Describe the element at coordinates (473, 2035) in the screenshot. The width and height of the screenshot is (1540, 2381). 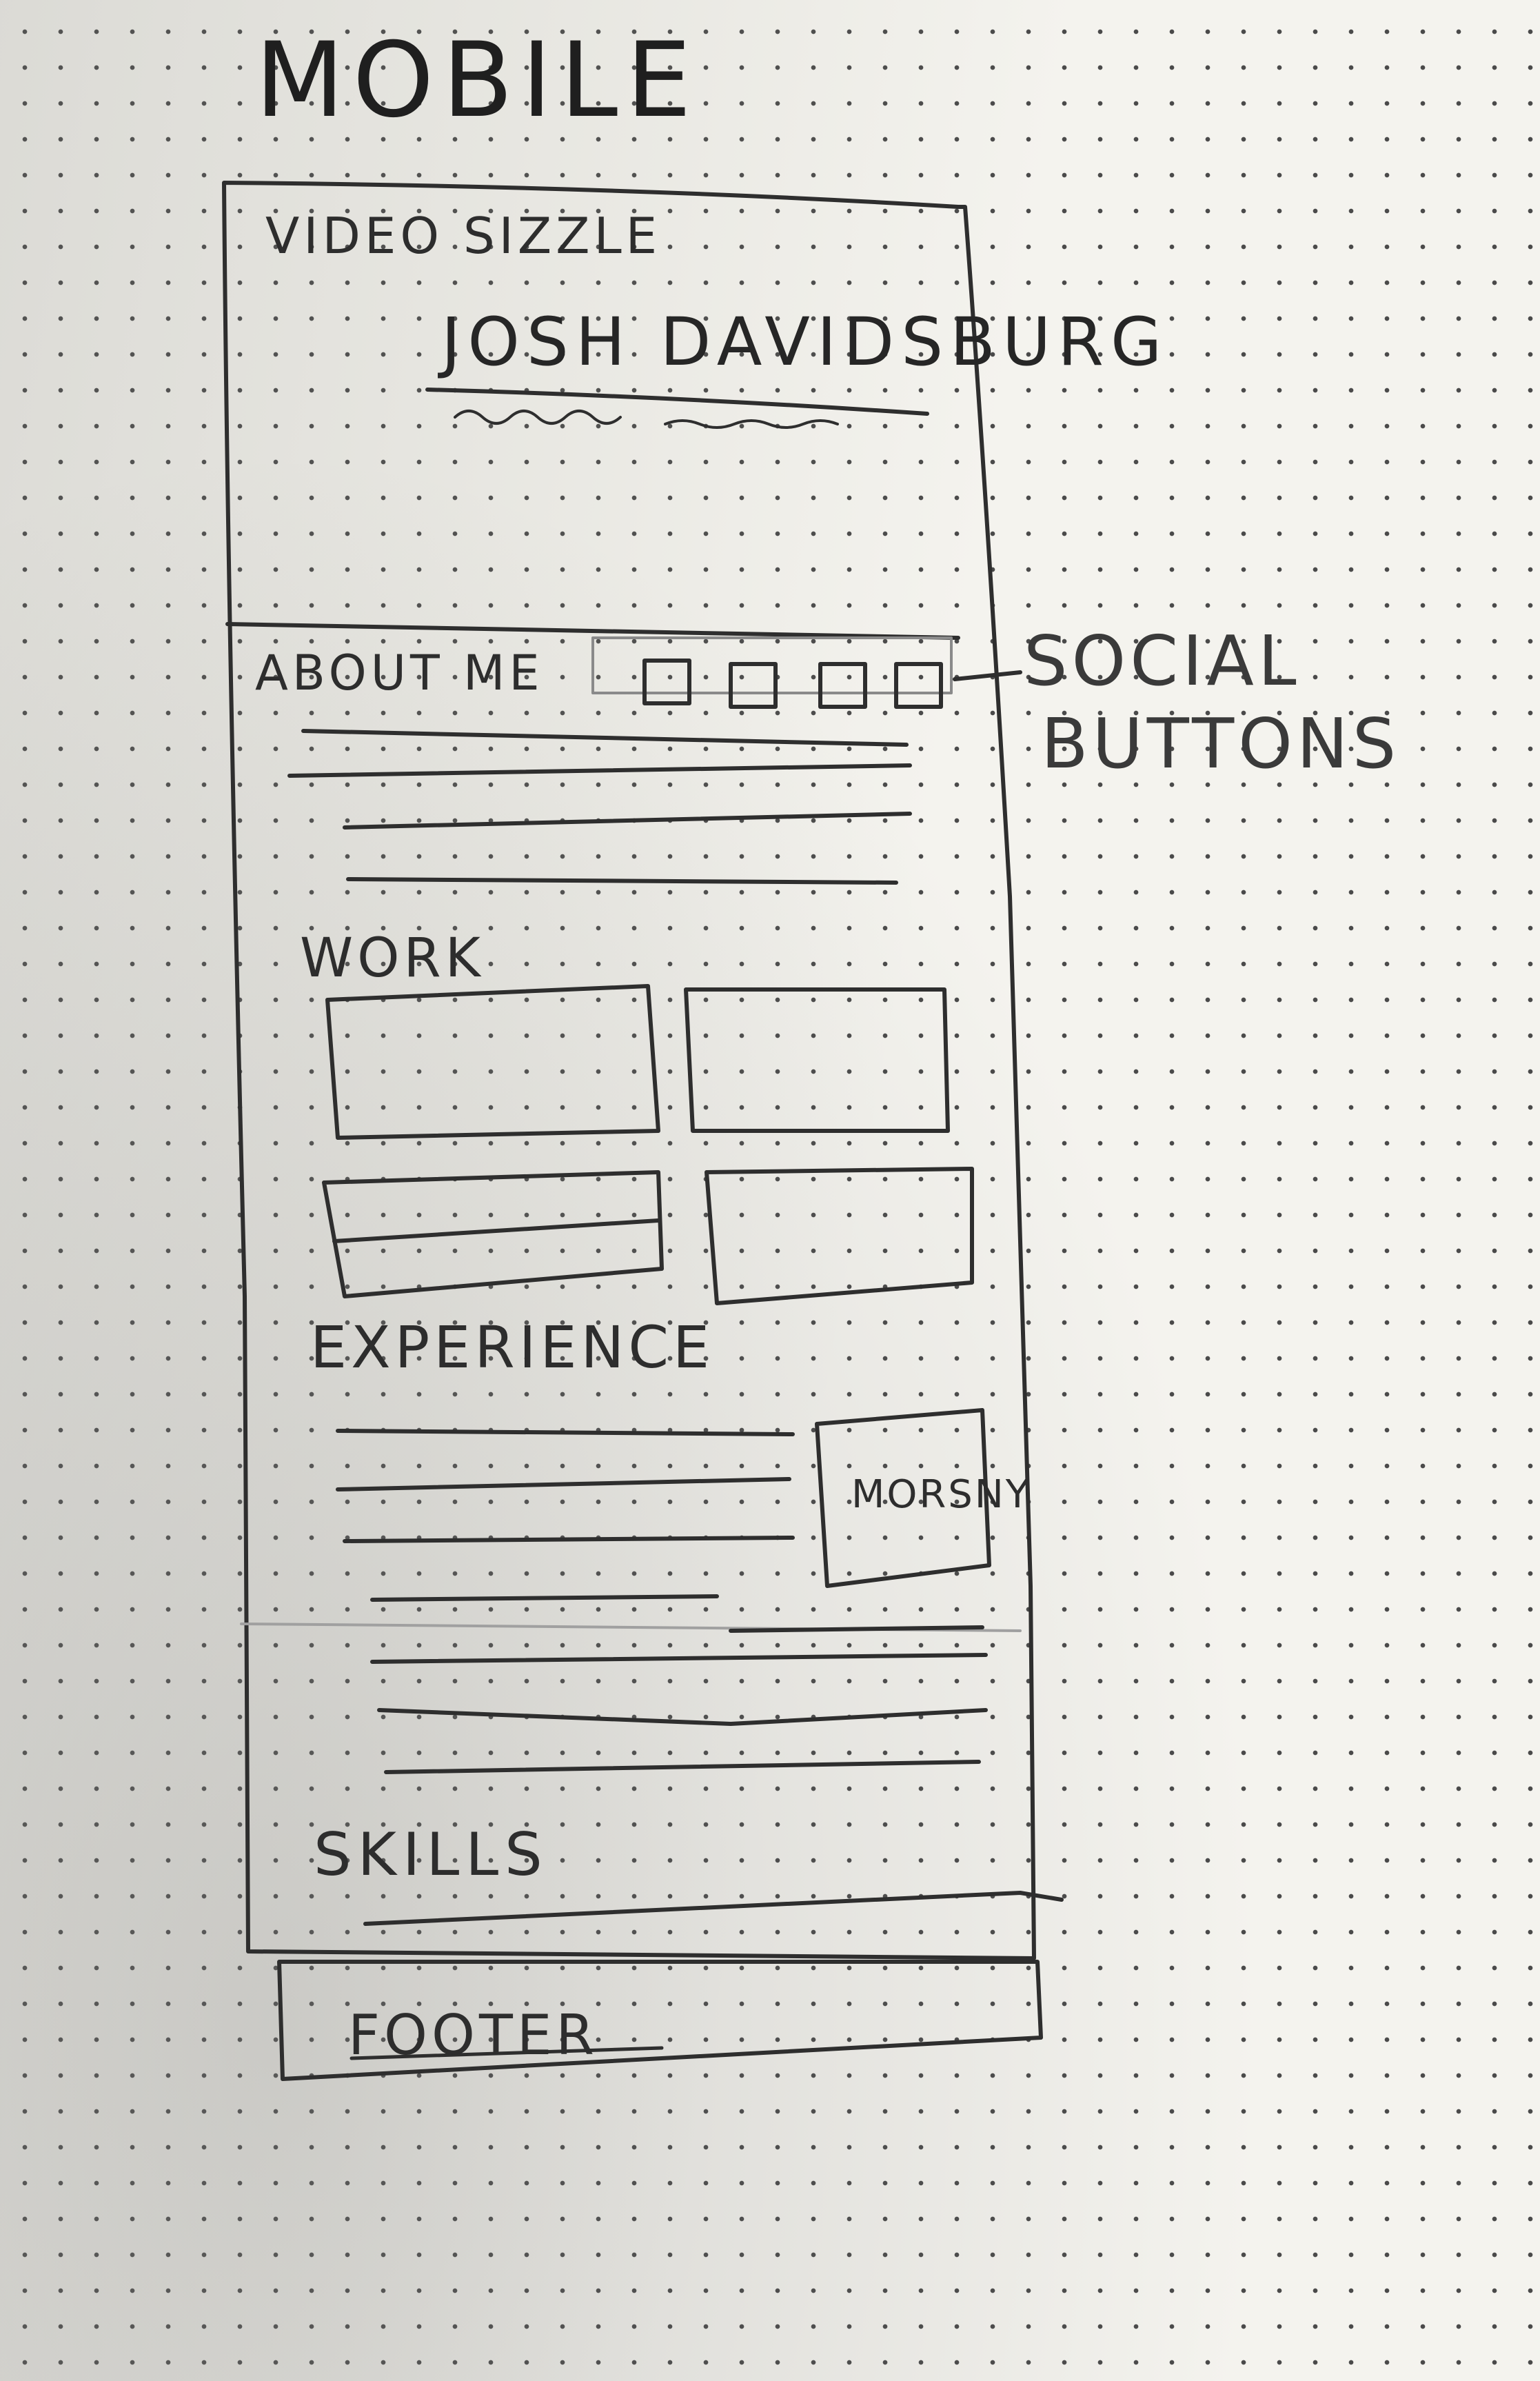
I see `footer-label: FOOTER` at that location.